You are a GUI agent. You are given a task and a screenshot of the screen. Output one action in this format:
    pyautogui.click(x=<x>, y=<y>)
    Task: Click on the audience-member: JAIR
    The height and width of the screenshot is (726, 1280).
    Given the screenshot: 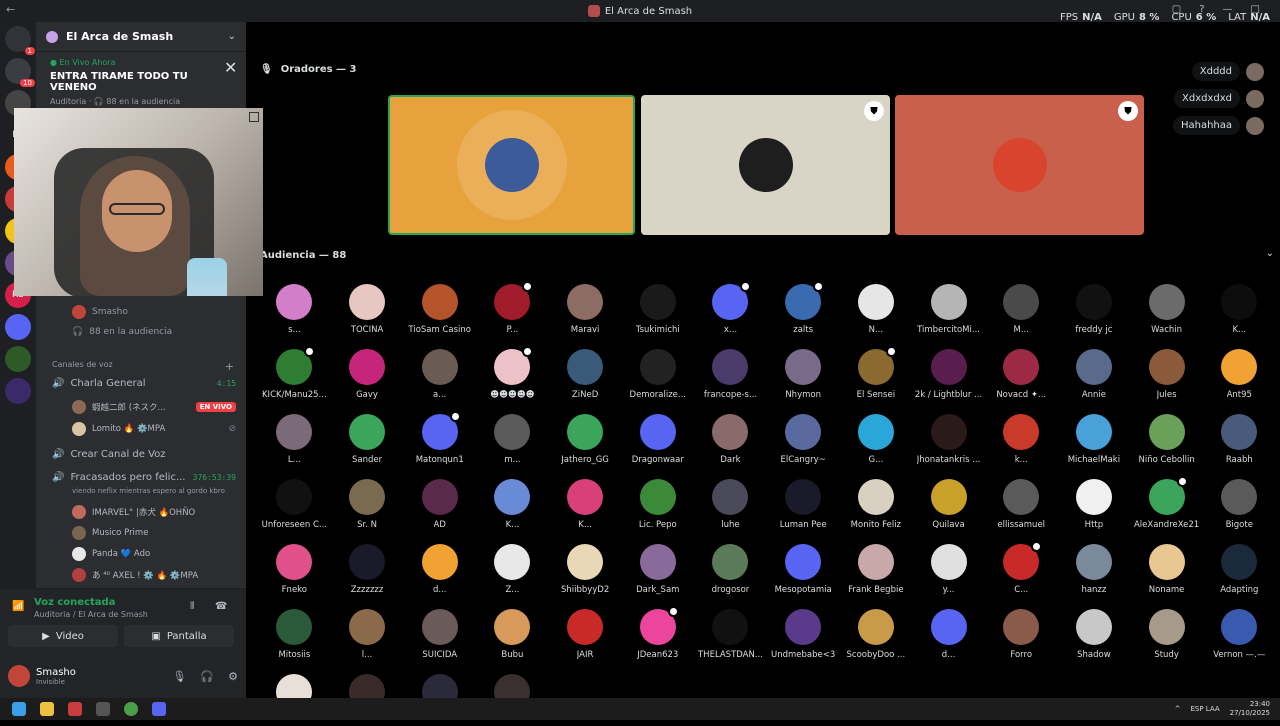 What is the action you would take?
    pyautogui.click(x=585, y=635)
    